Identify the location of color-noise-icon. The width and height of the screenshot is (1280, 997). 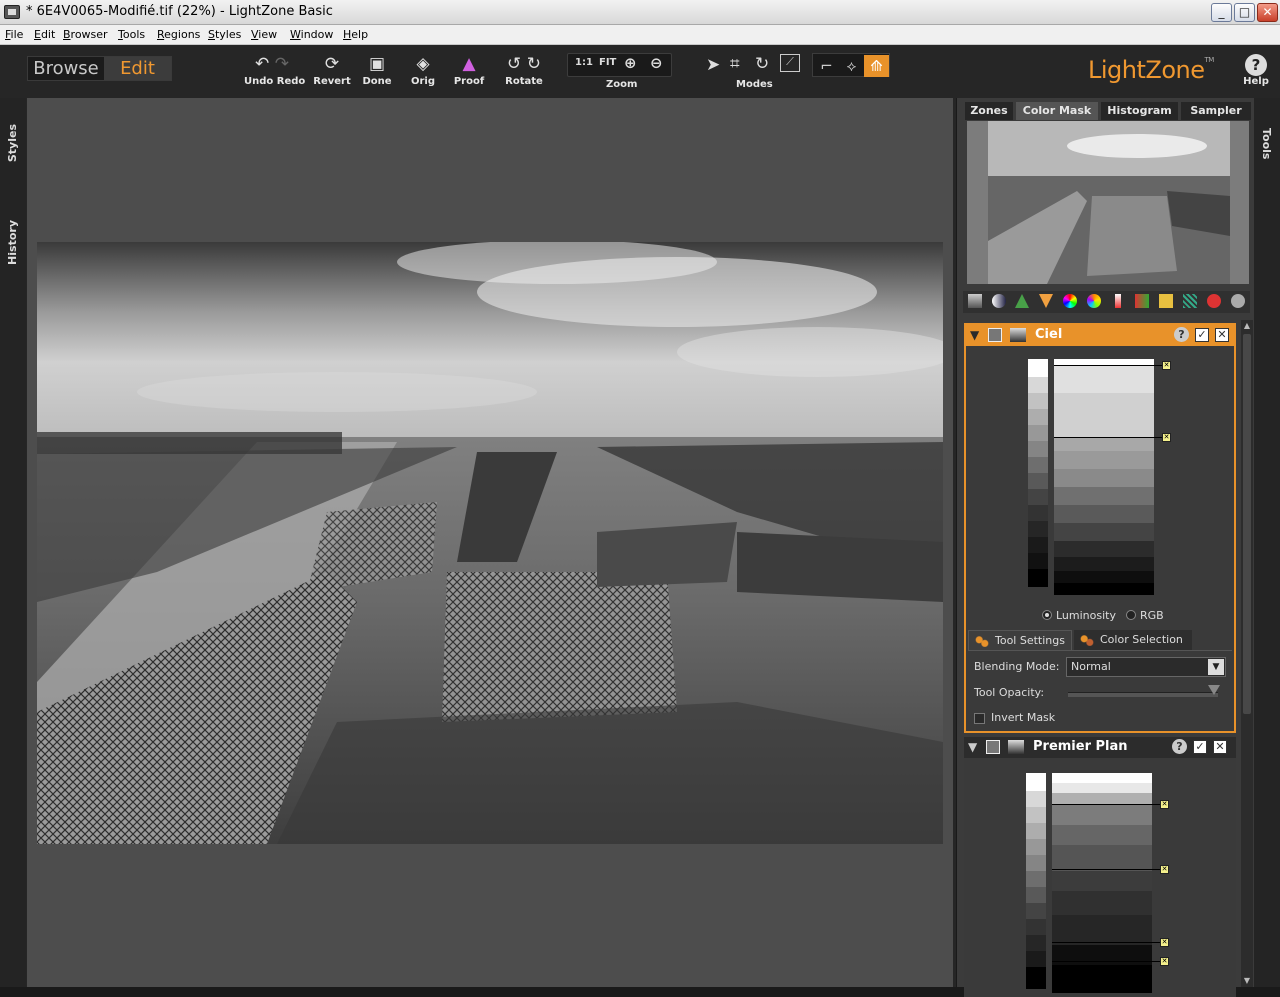
(1166, 301).